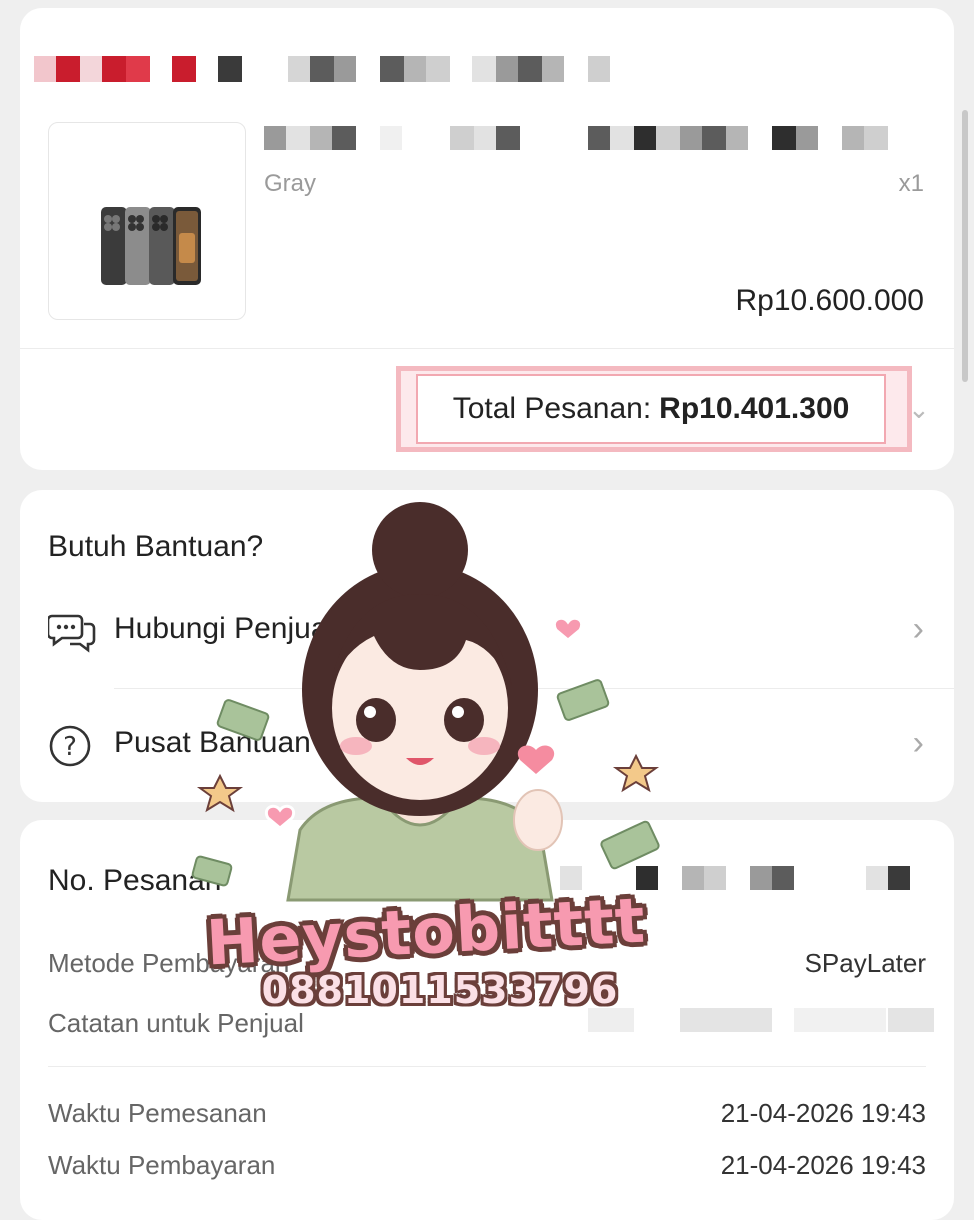  Describe the element at coordinates (344, 69) in the screenshot. I see `shop-name-censored` at that location.